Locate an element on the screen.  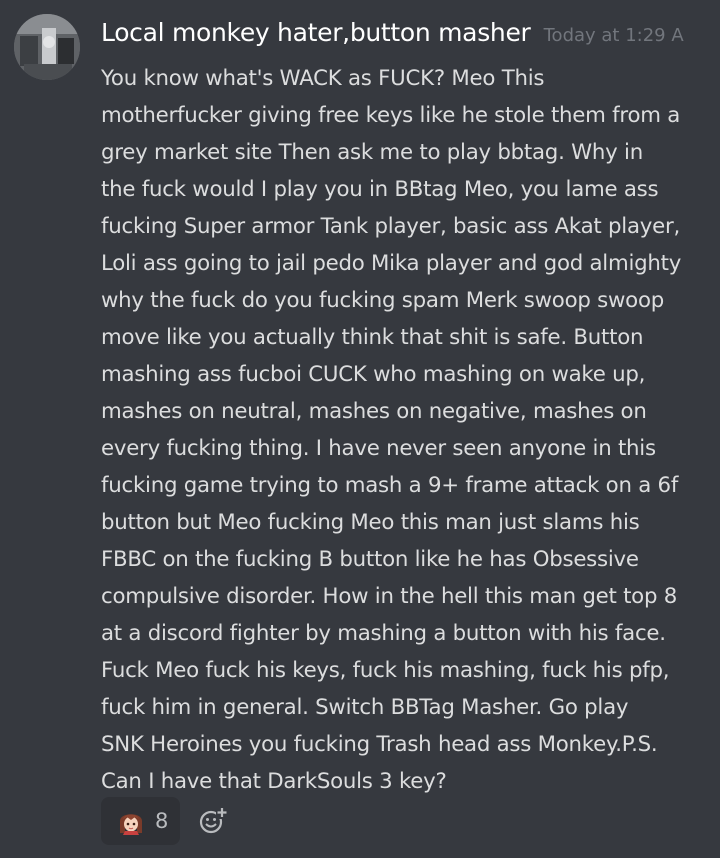
reaction-count: 8 is located at coordinates (162, 821).